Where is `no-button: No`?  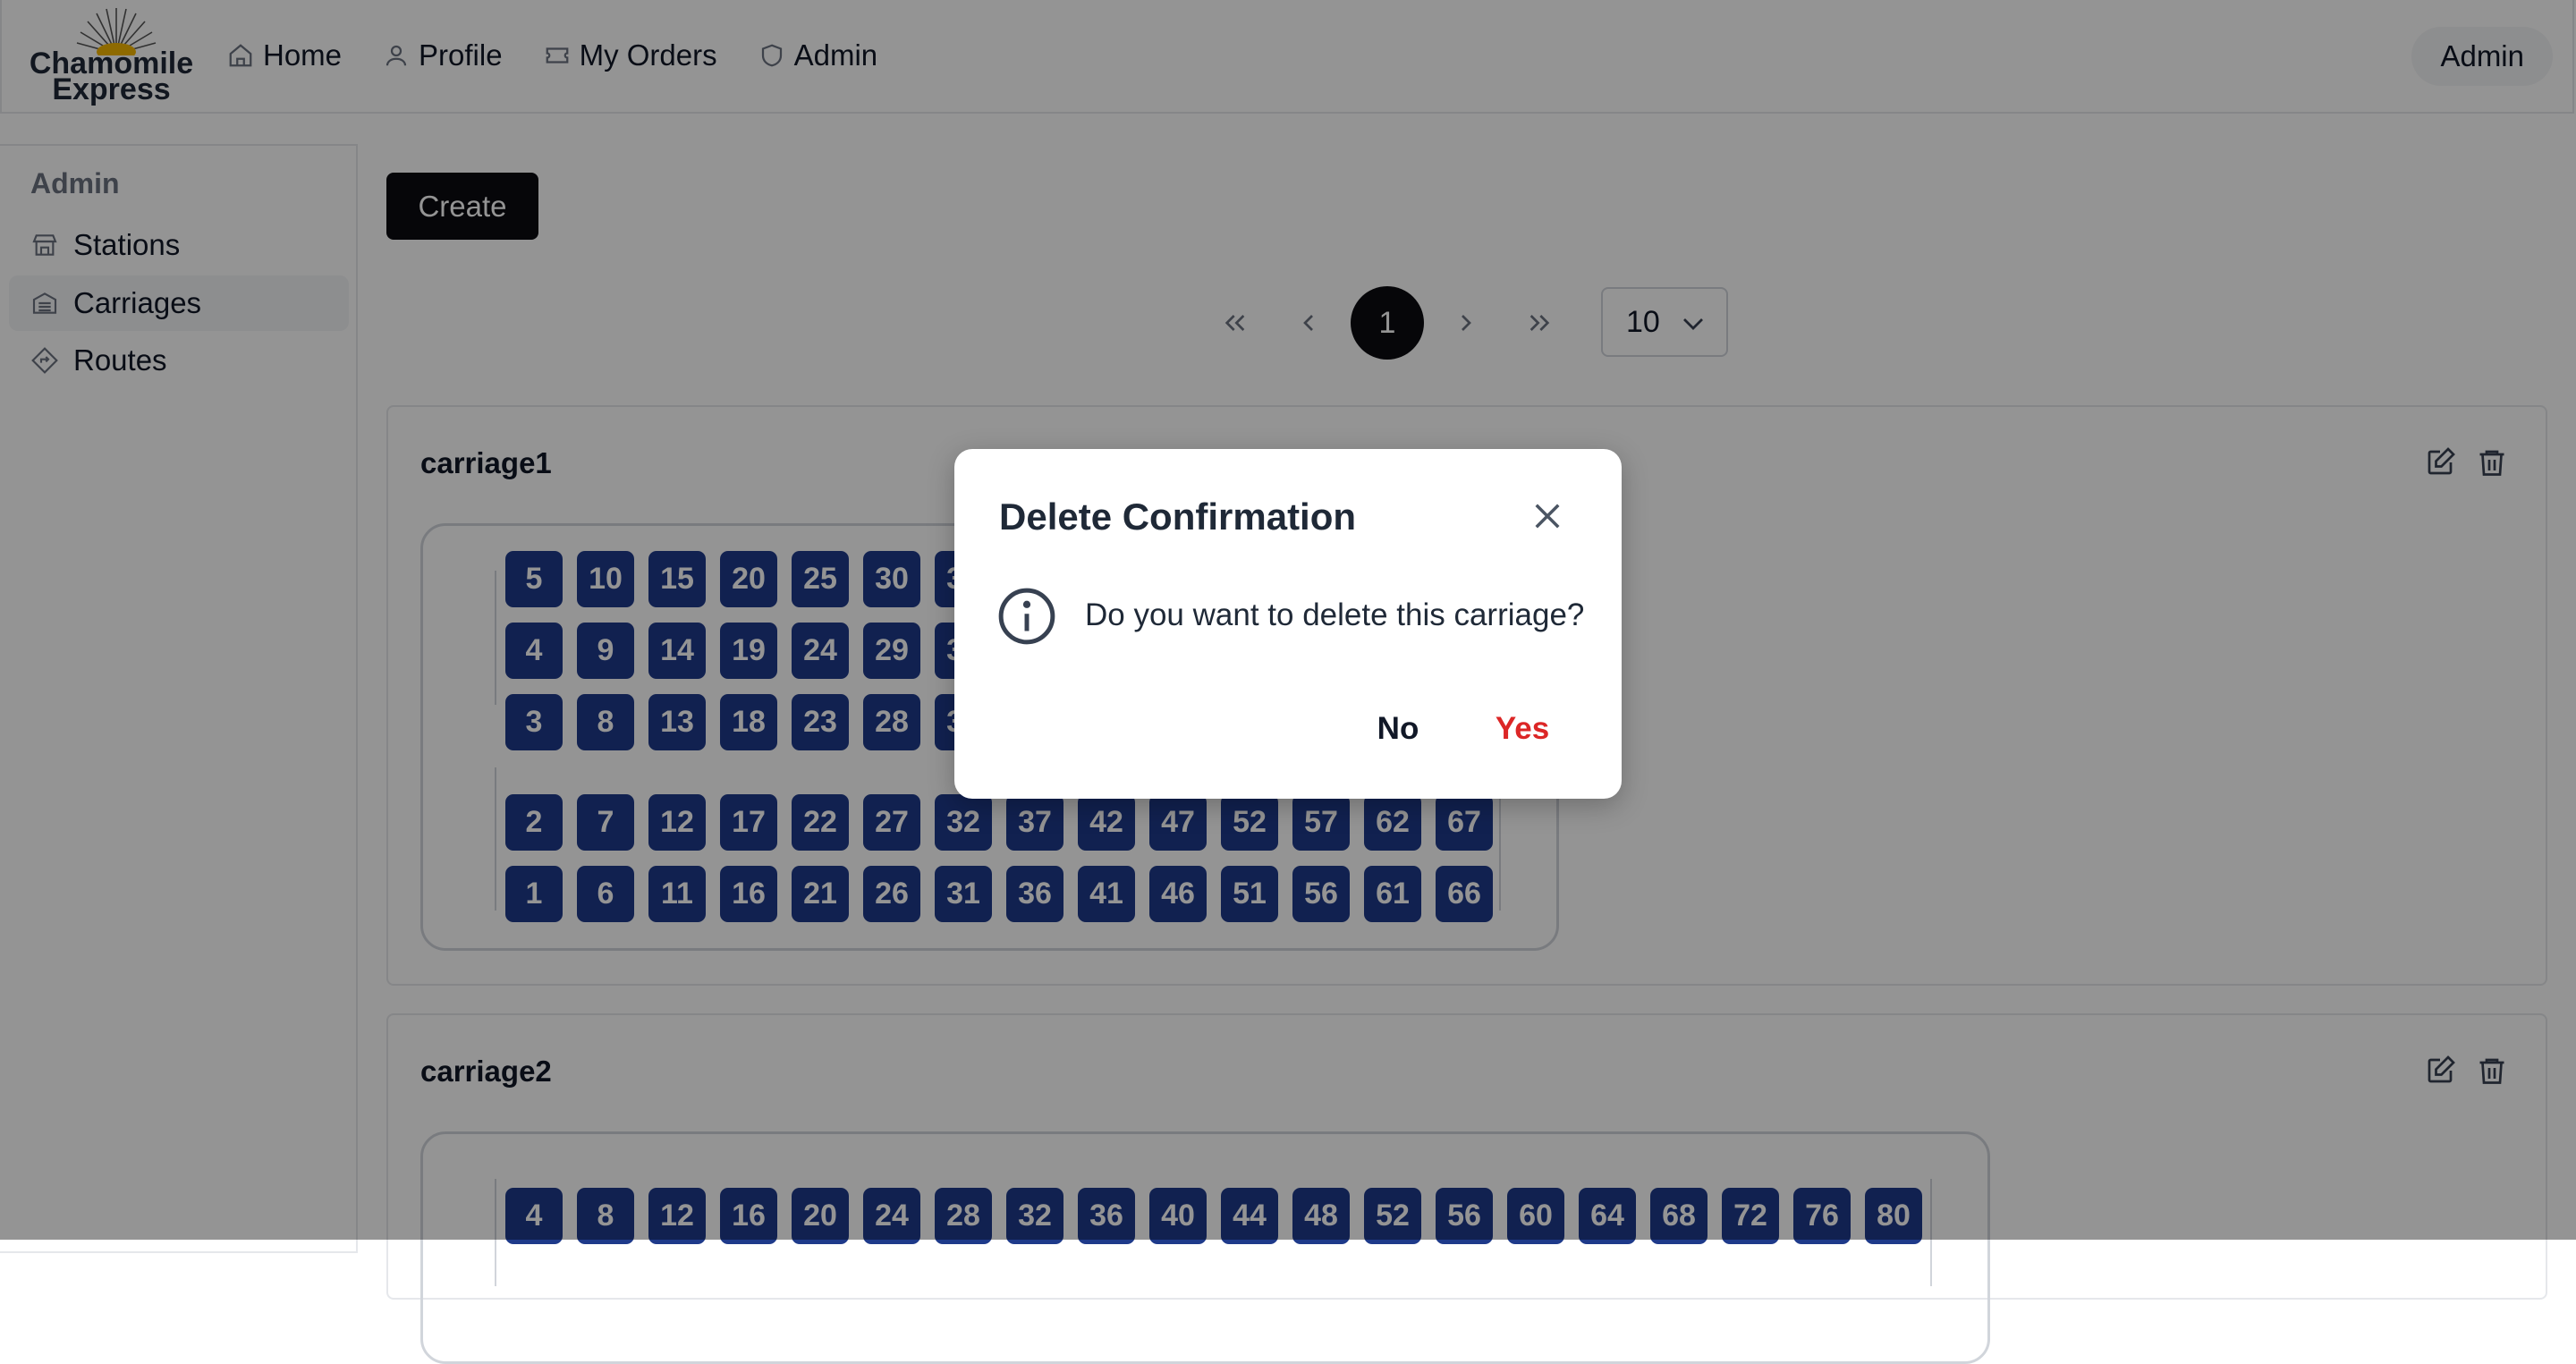 no-button: No is located at coordinates (1398, 728).